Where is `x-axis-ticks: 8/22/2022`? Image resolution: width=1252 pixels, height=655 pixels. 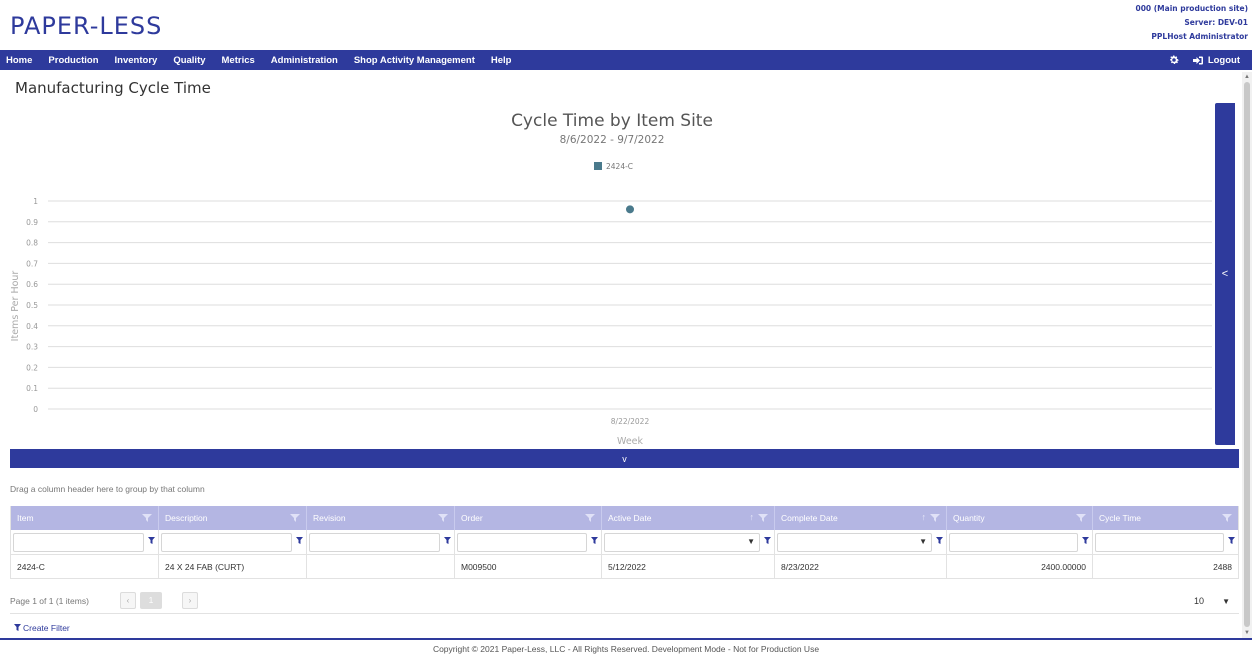
x-axis-ticks: 8/22/2022 is located at coordinates (630, 421).